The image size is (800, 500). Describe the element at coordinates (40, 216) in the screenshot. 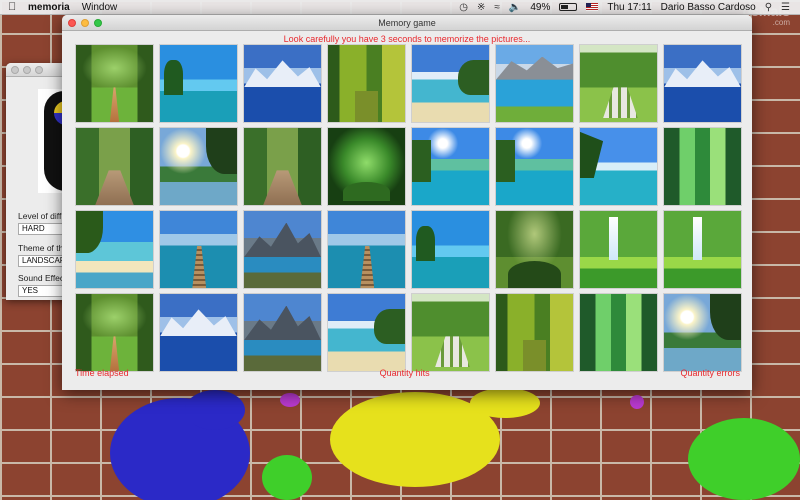

I see `difficulty-label: Level of diff` at that location.